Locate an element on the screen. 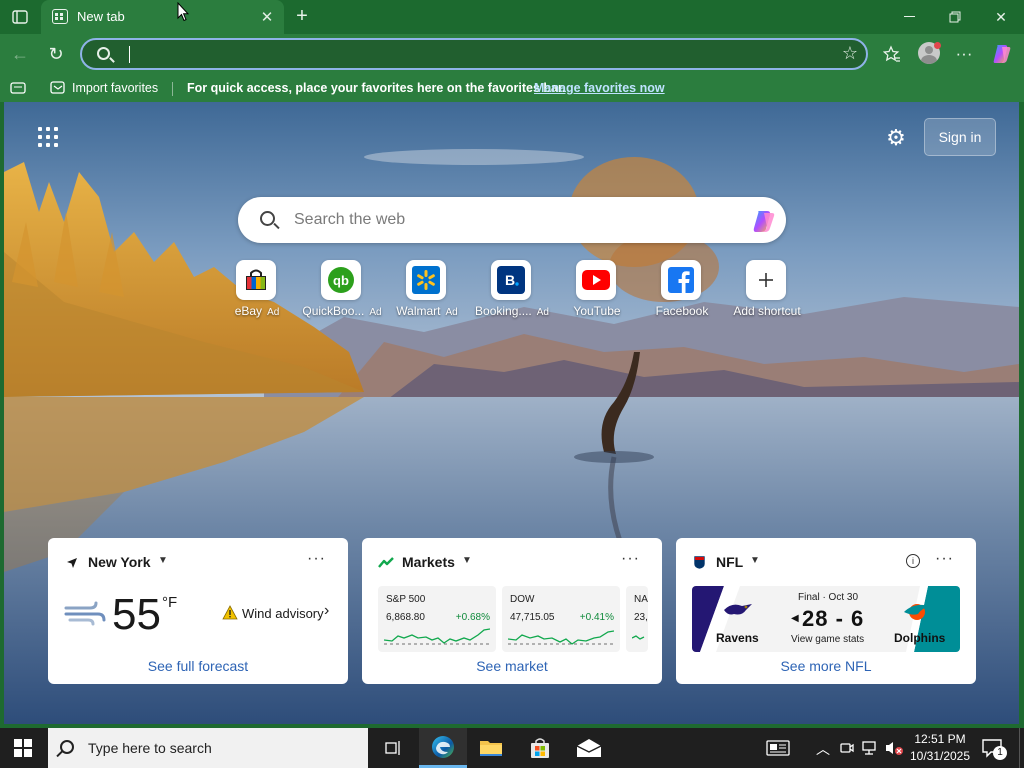 The width and height of the screenshot is (1024, 768). shortcut-booking: B Booking.... Ad is located at coordinates (512, 291).